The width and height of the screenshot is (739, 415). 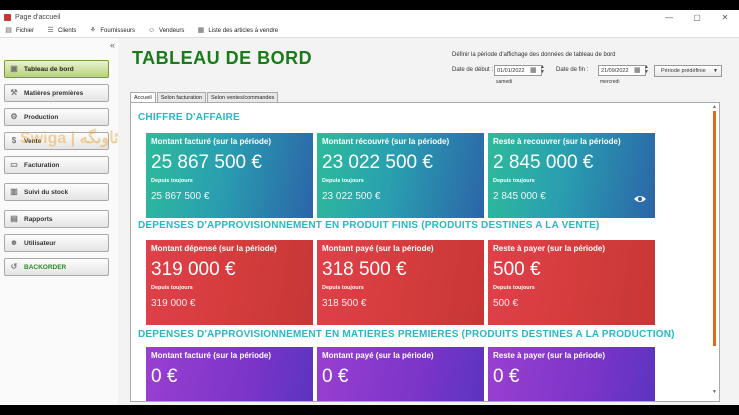 What do you see at coordinates (45, 267) in the screenshot?
I see `sidebar-item-label: BACKORDER` at bounding box center [45, 267].